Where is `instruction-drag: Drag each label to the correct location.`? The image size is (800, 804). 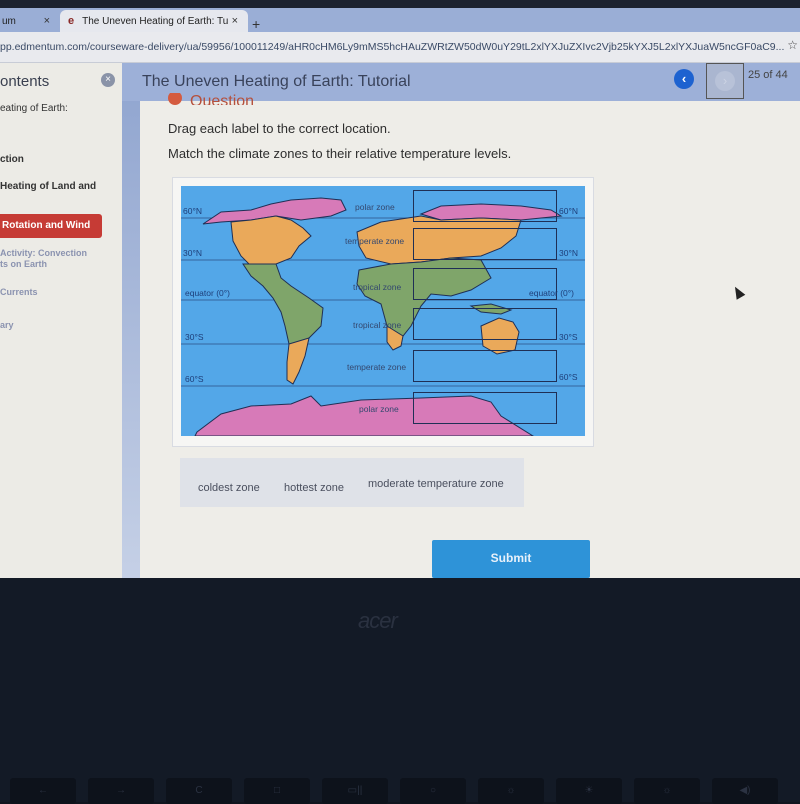 instruction-drag: Drag each label to the correct location. is located at coordinates (279, 128).